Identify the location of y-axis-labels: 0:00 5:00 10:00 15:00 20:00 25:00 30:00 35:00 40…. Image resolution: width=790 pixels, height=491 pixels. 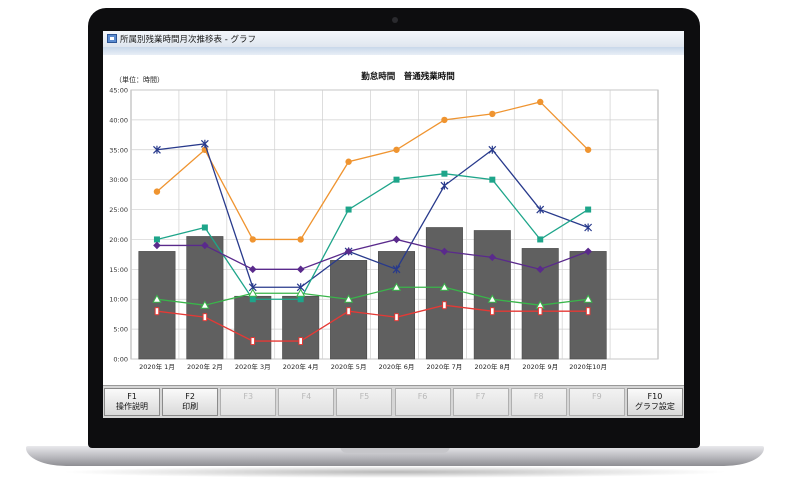
(118, 225).